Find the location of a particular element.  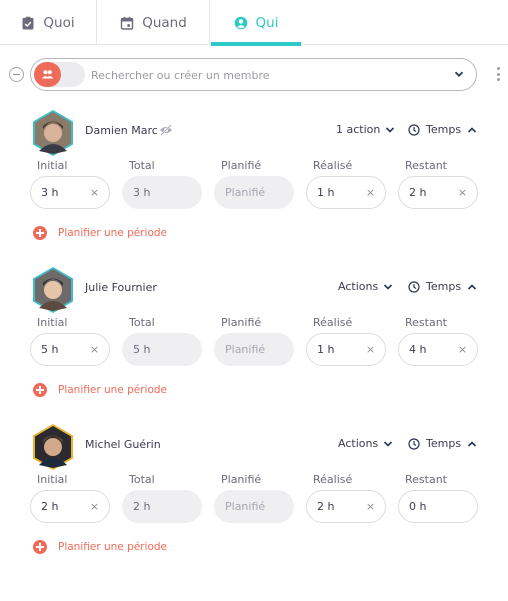

initial-field: 3 h × is located at coordinates (70, 192).